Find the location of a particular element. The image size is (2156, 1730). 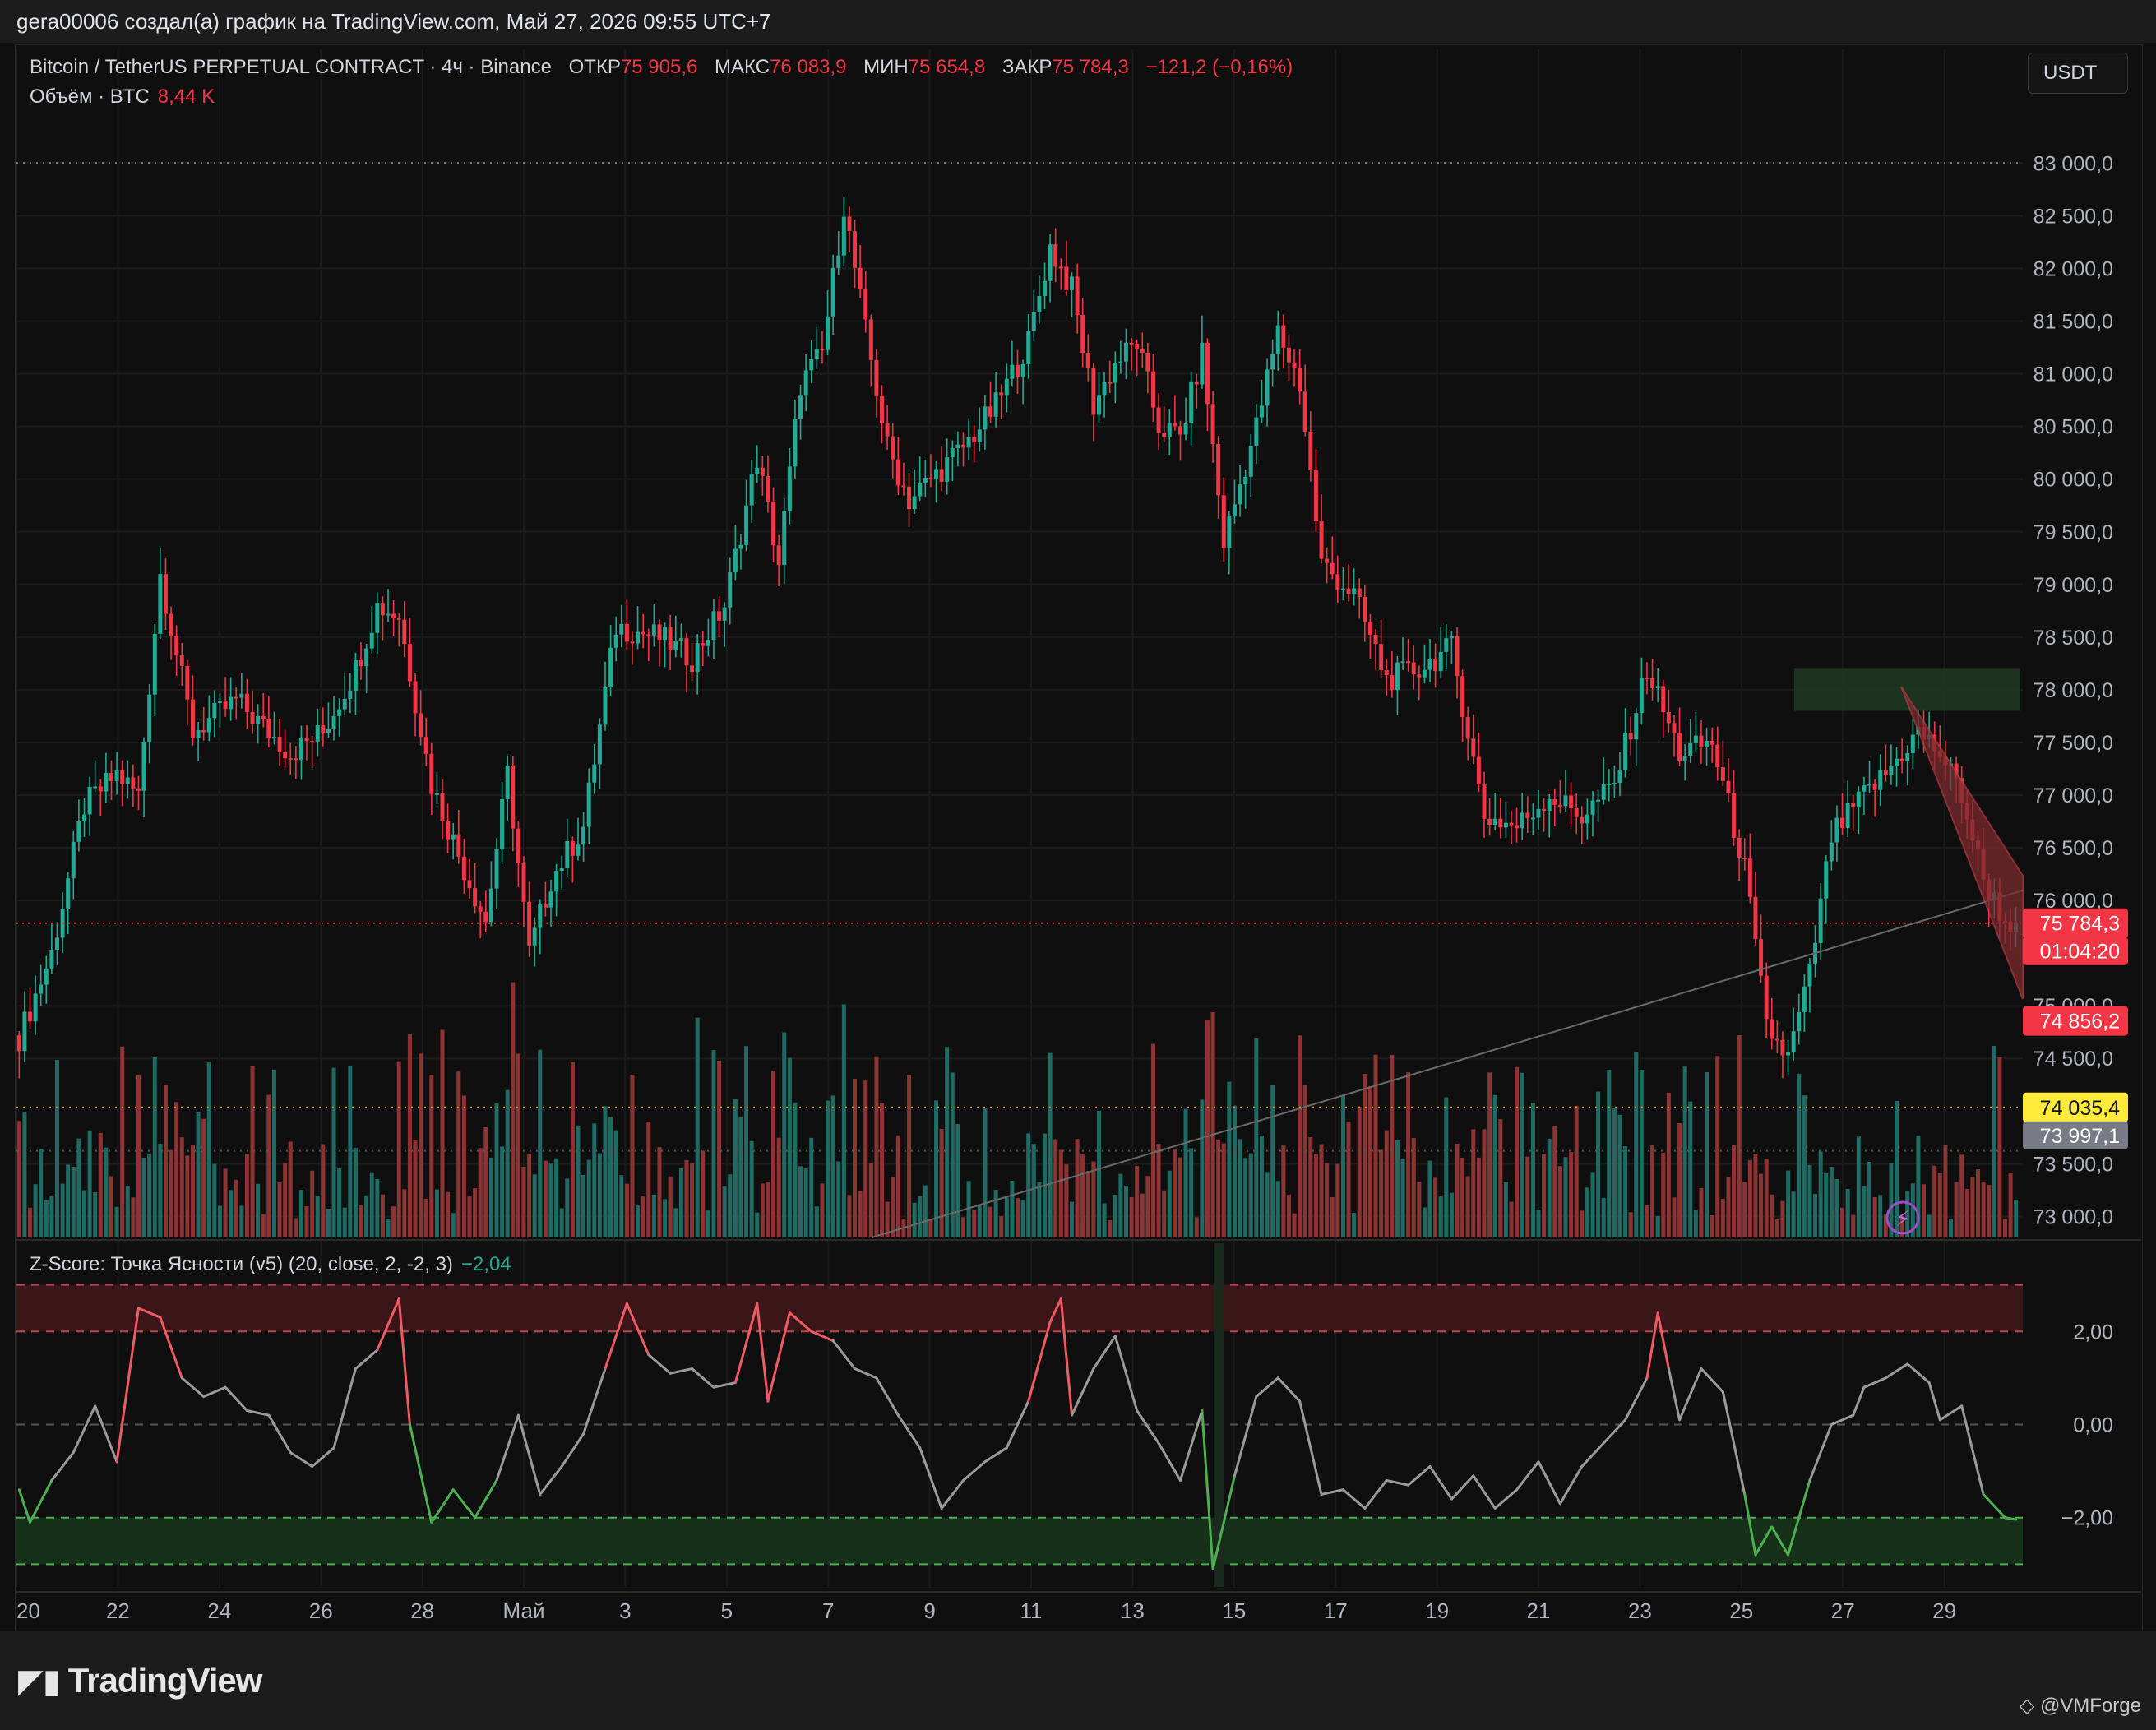

tradingview-logo: ◤▮ TradingView is located at coordinates (140, 1680).